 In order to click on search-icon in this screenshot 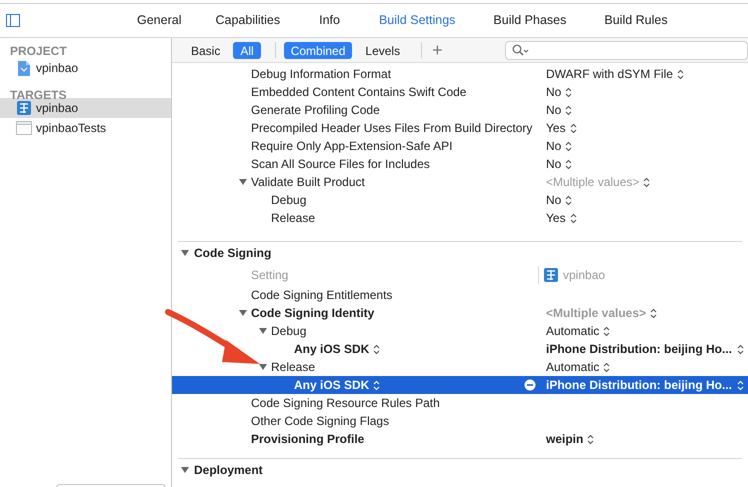, I will do `click(520, 50)`.